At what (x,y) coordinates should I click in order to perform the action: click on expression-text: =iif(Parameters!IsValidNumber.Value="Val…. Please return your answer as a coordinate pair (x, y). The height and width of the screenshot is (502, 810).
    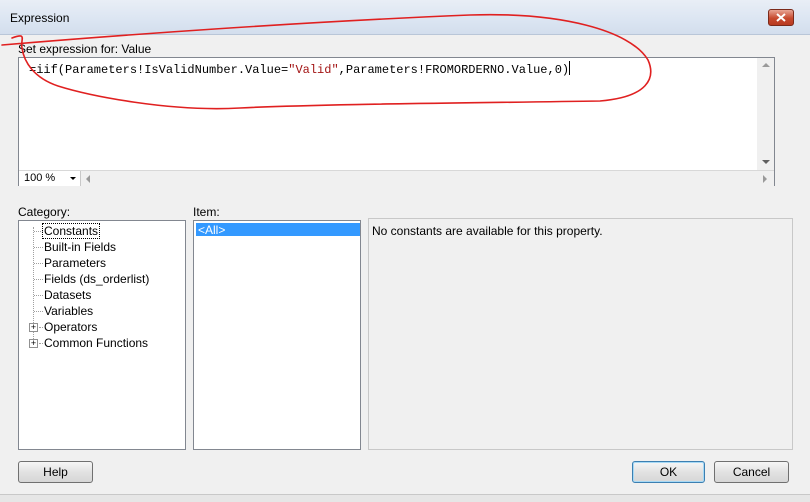
    Looking at the image, I should click on (300, 69).